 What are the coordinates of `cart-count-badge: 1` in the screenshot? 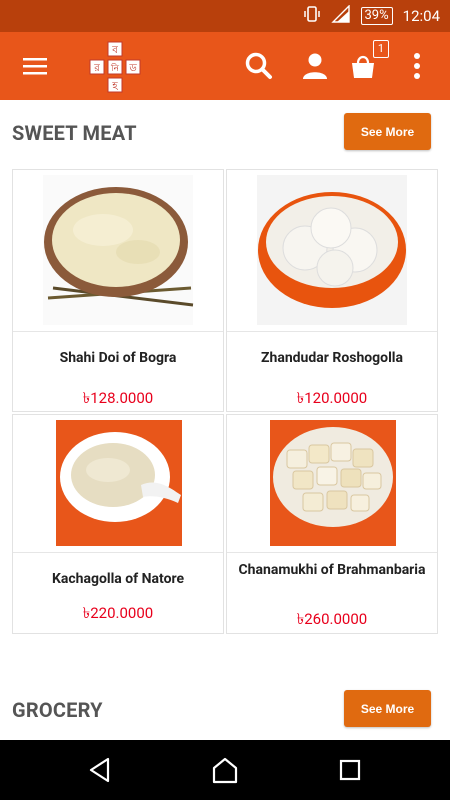 It's located at (381, 49).